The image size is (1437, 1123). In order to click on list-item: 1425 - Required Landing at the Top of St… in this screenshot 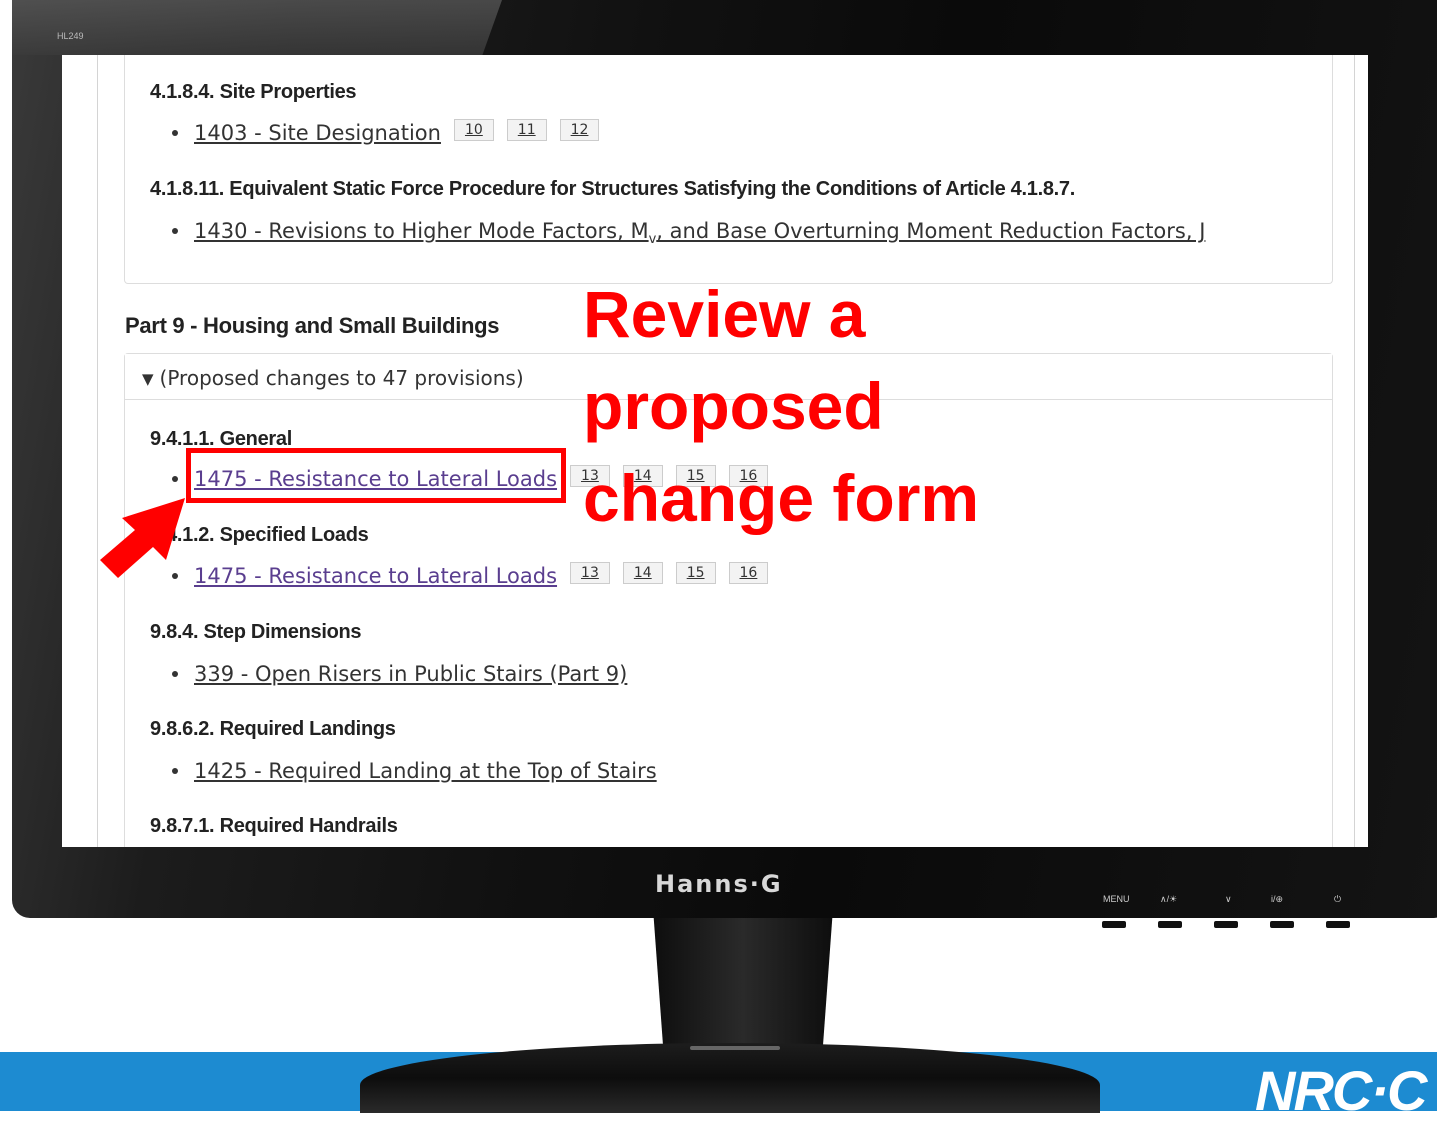, I will do `click(414, 771)`.